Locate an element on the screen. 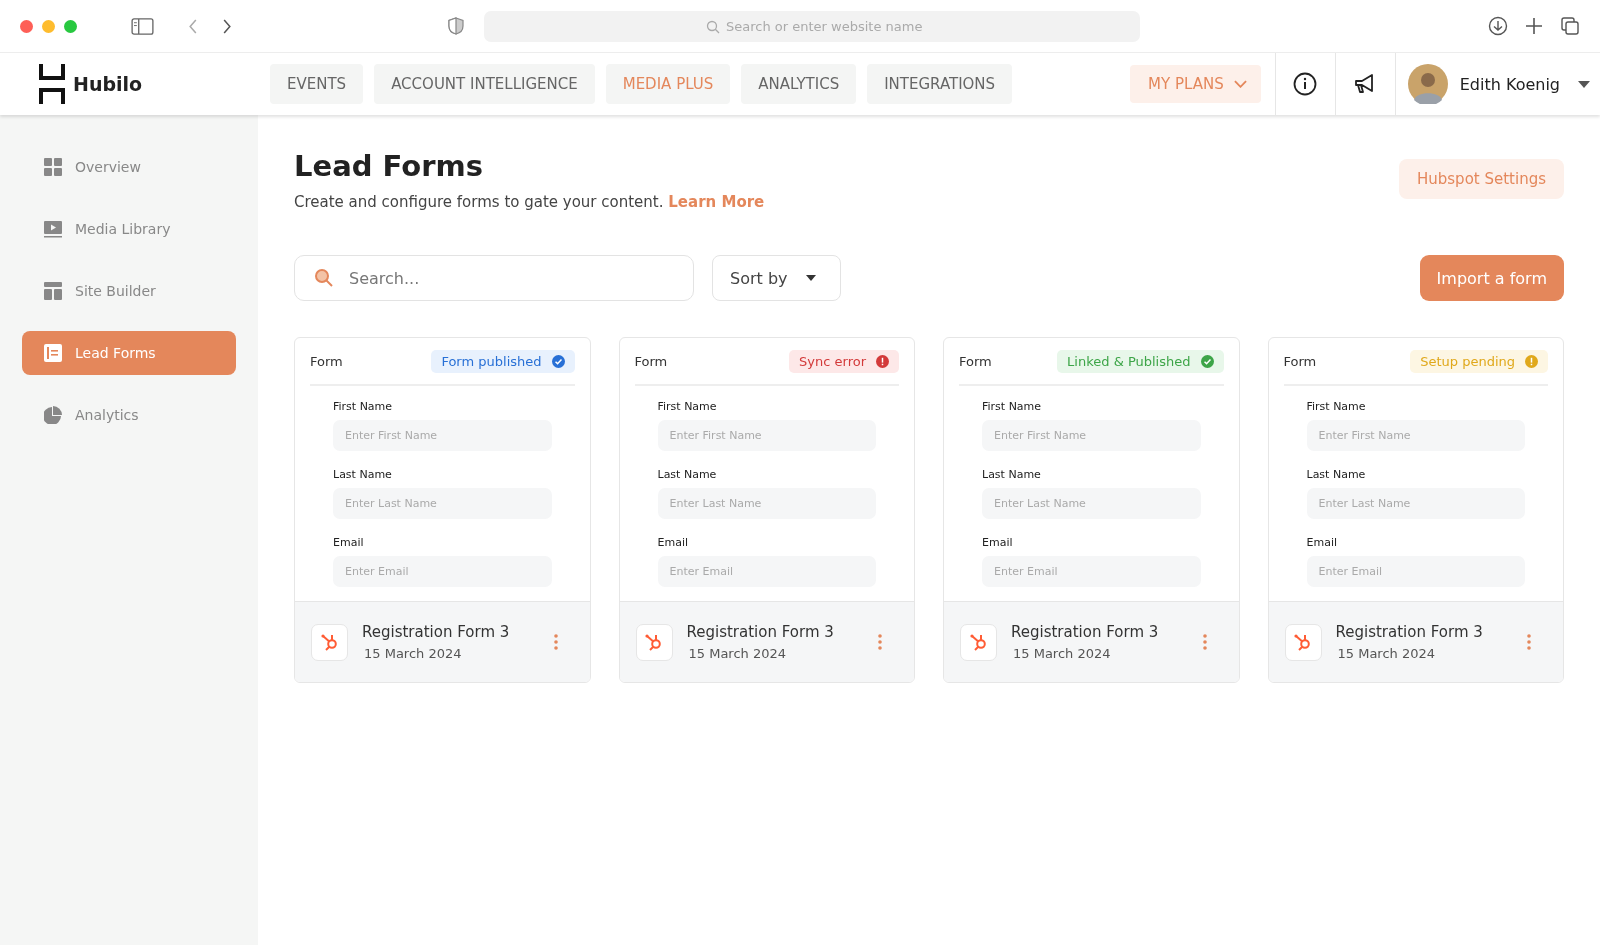  page-title: Lead Forms is located at coordinates (389, 166).